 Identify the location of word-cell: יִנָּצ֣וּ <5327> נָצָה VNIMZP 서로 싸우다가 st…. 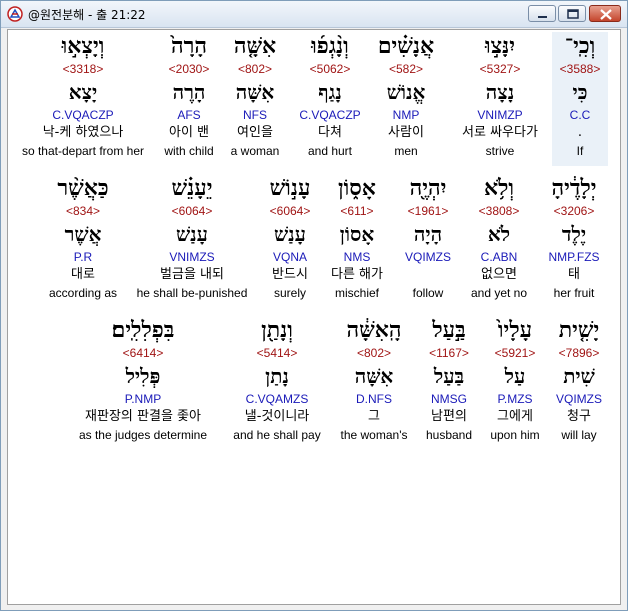
(500, 99).